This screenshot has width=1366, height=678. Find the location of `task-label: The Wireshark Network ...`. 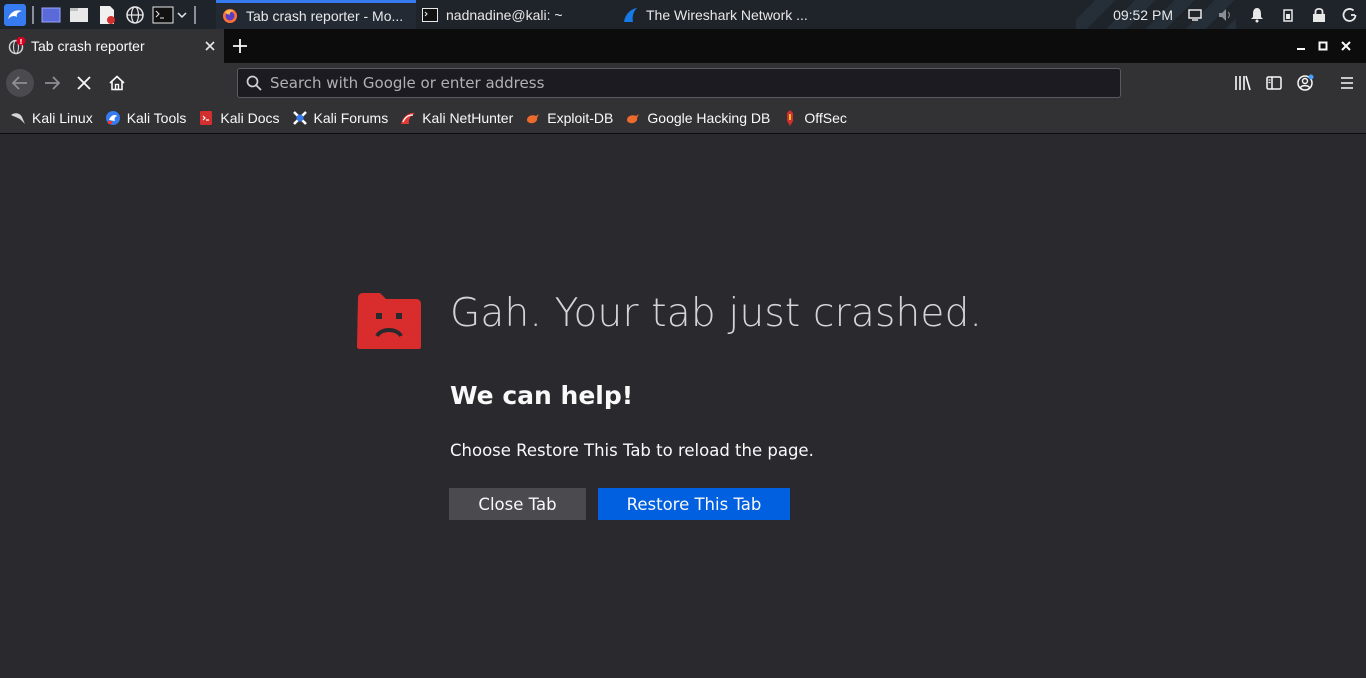

task-label: The Wireshark Network ... is located at coordinates (727, 14).